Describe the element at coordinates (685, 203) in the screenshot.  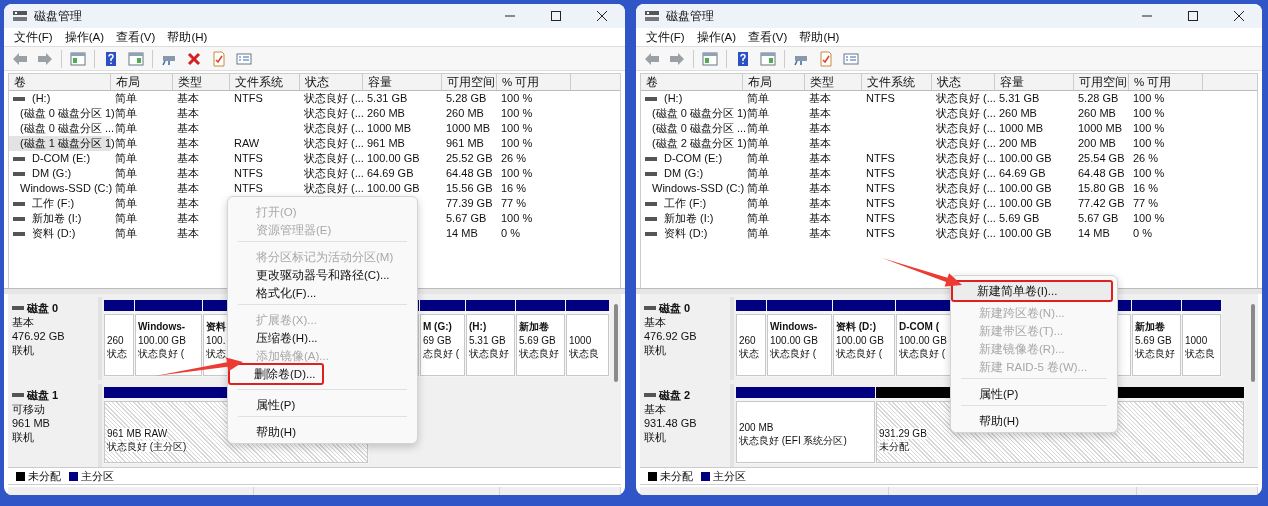
I see `volume-name: 工作 (F:)` at that location.